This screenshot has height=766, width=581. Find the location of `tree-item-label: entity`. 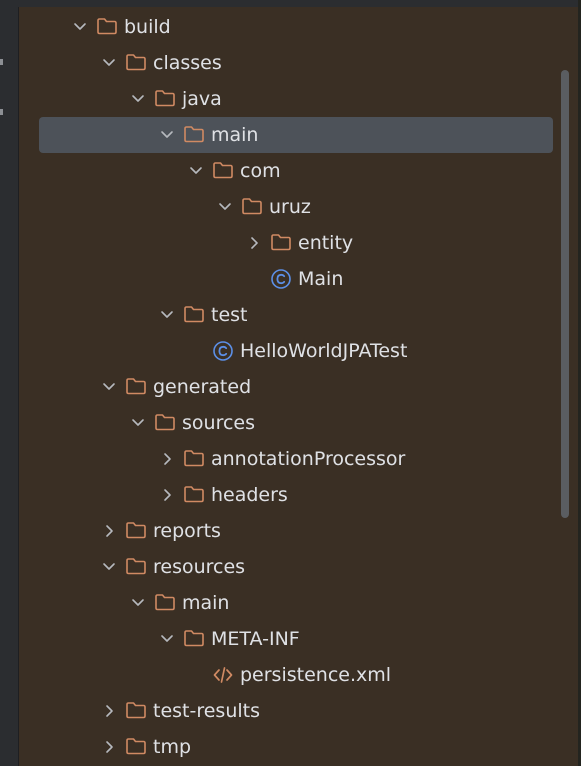

tree-item-label: entity is located at coordinates (326, 243).